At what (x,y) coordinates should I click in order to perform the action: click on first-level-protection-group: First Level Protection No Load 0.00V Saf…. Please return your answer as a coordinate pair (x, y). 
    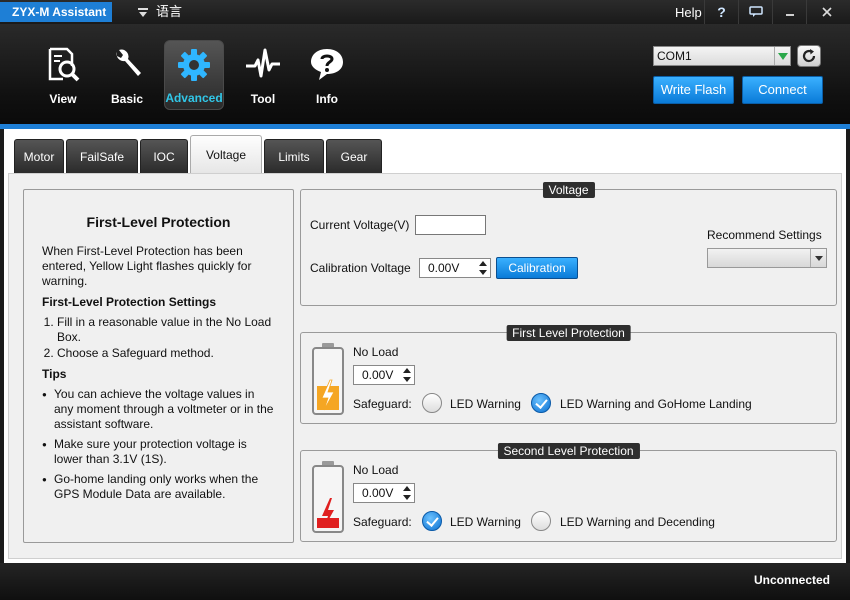
    Looking at the image, I should click on (568, 374).